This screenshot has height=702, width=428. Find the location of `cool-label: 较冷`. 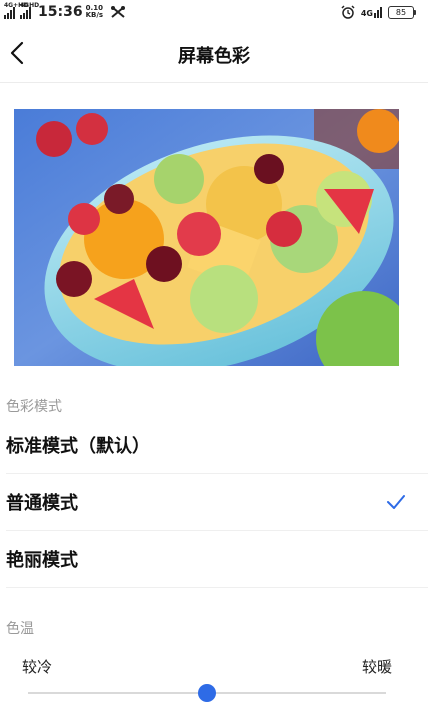

cool-label: 较冷 is located at coordinates (37, 667).